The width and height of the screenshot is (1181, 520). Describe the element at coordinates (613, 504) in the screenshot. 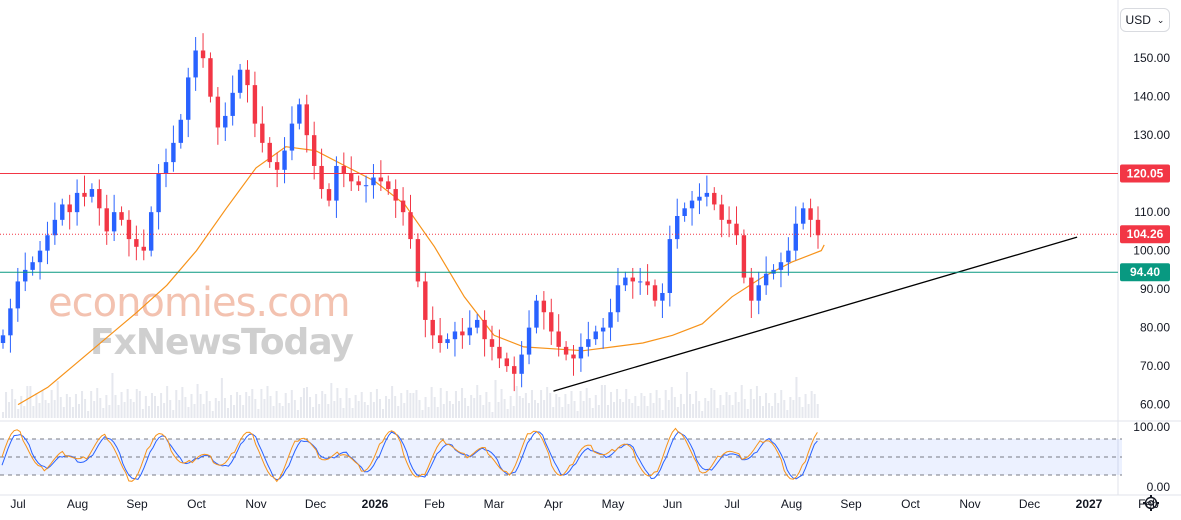

I see `time-tick-label: May` at that location.